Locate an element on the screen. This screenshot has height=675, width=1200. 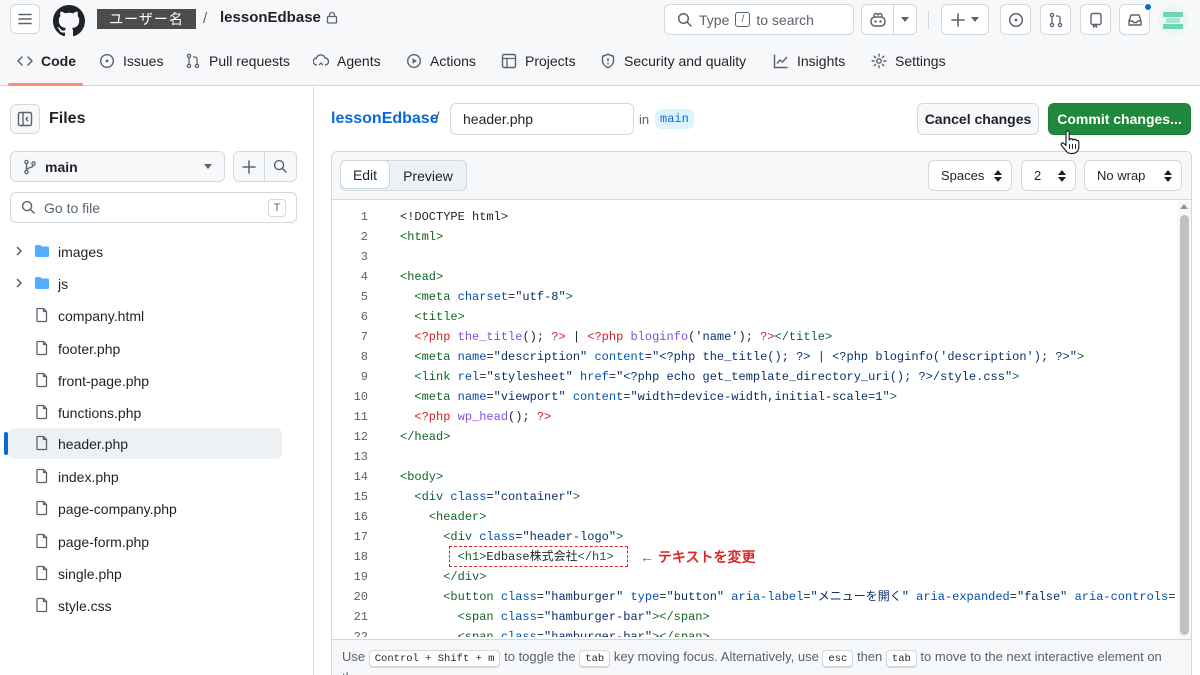
tree-item-label: single.php is located at coordinates (90, 574).